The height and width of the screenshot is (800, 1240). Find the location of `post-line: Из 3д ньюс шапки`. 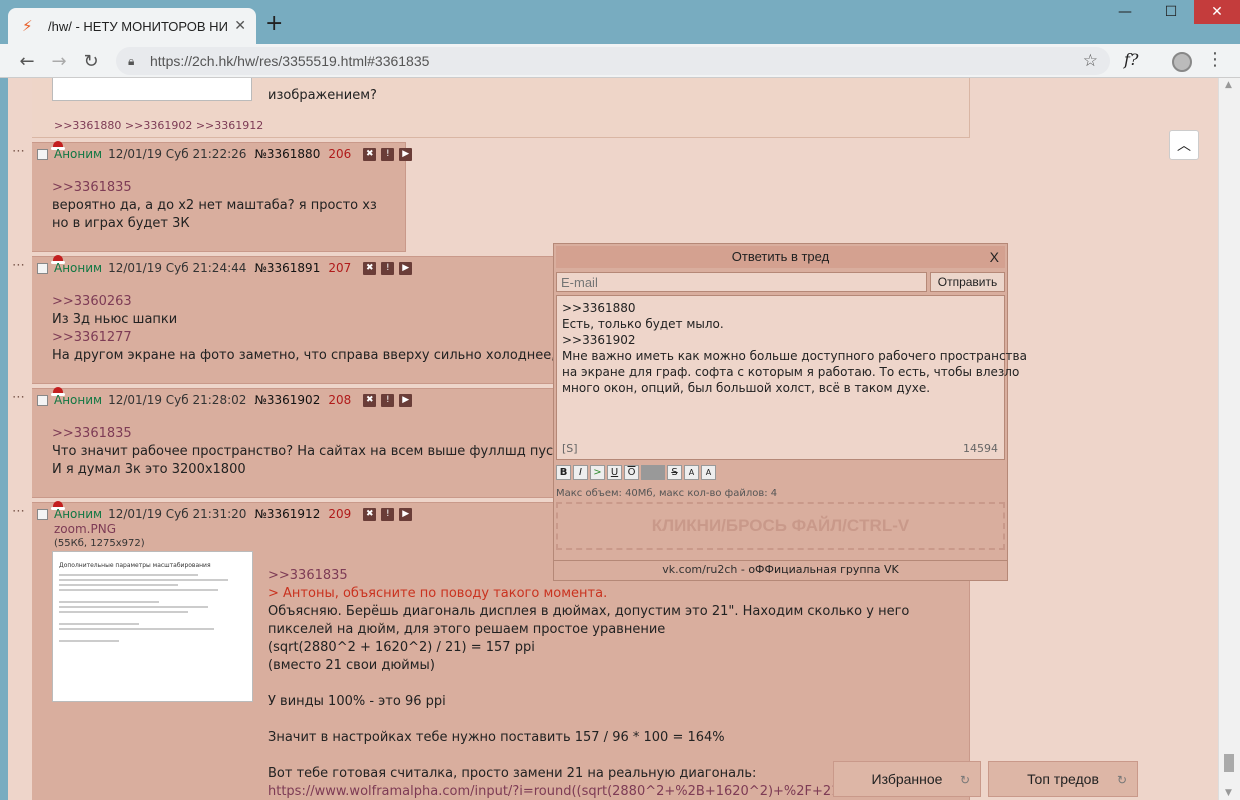

post-line: Из 3д ньюс шапки is located at coordinates (115, 319).